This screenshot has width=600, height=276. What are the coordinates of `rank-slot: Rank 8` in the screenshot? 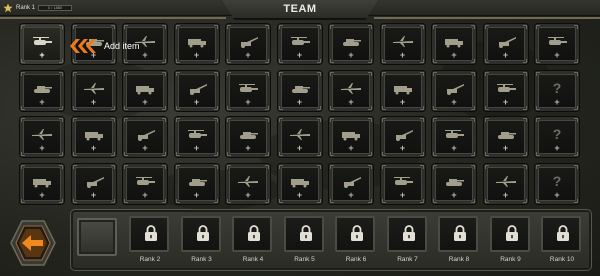 It's located at (459, 241).